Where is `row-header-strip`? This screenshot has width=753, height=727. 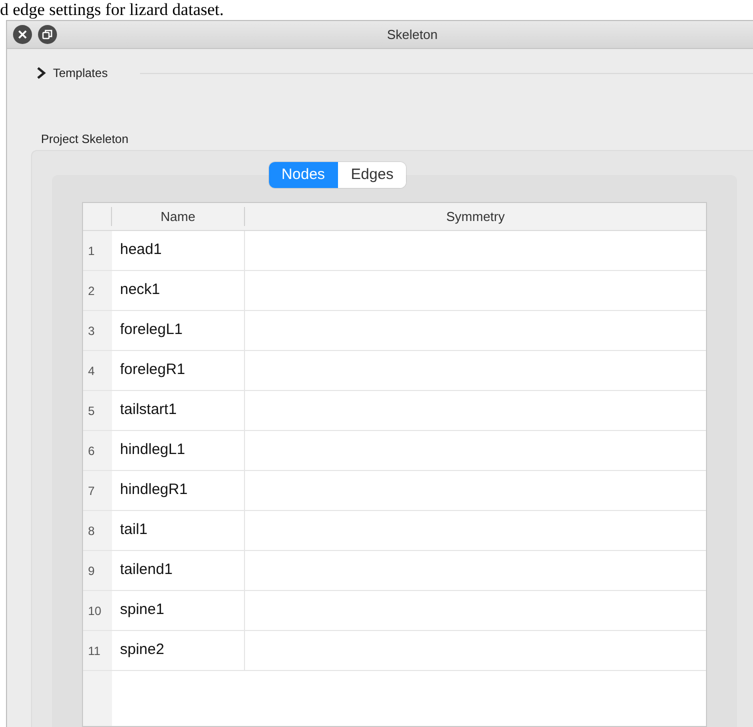
row-header-strip is located at coordinates (97, 698).